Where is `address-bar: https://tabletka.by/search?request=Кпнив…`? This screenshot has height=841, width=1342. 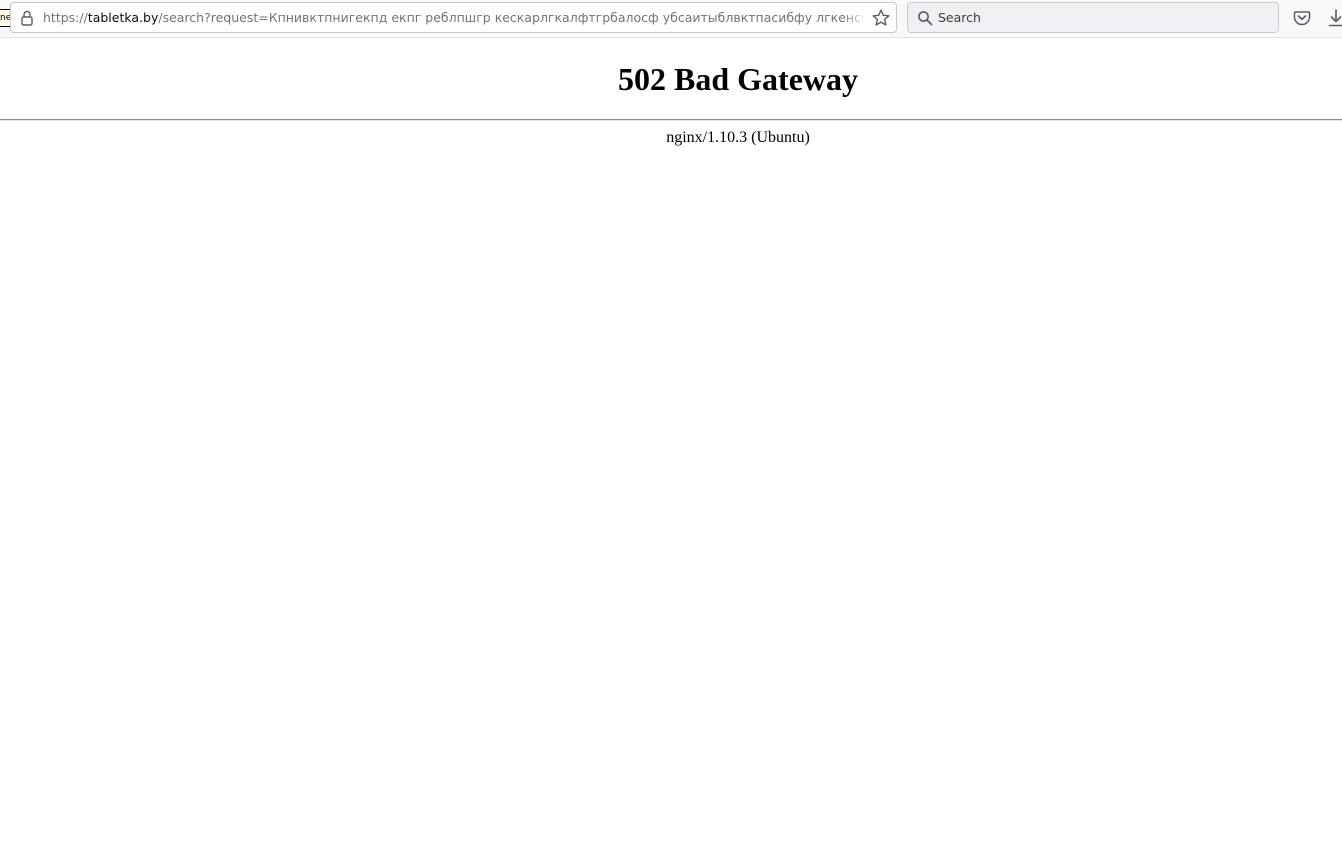
address-bar: https://tabletka.by/search?request=Кпнив… is located at coordinates (453, 17).